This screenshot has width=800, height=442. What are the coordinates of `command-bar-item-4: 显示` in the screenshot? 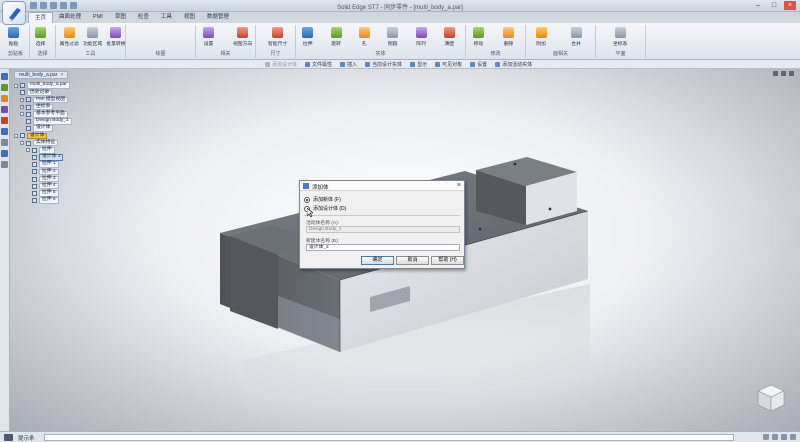 It's located at (418, 64).